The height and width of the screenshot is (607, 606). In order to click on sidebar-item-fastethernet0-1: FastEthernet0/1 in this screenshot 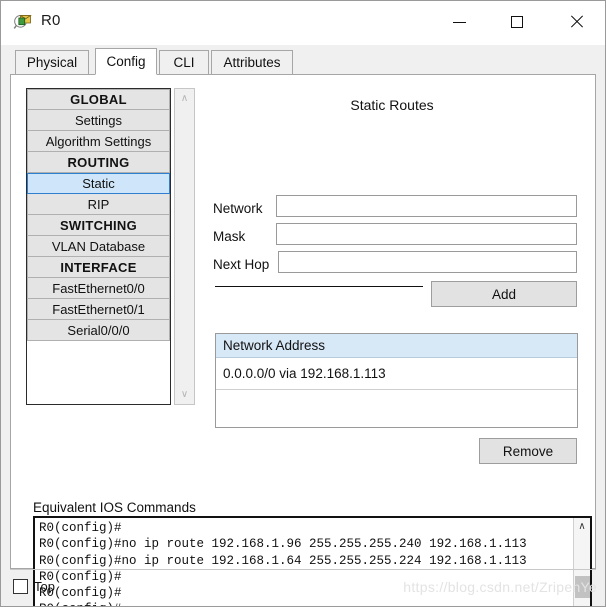, I will do `click(98, 309)`.